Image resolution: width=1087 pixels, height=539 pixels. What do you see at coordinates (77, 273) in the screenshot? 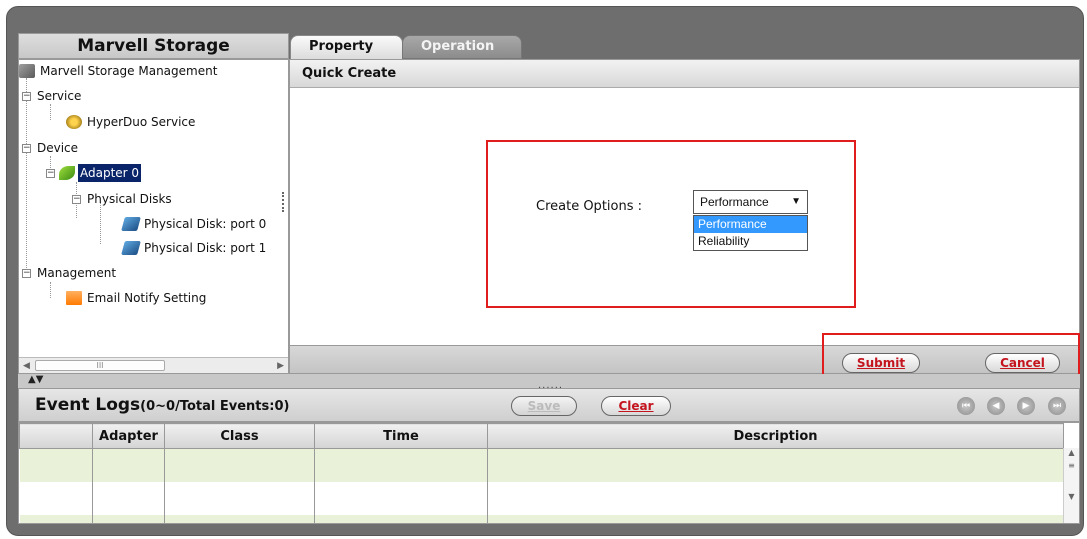
I see `tree-node-label: Management` at bounding box center [77, 273].